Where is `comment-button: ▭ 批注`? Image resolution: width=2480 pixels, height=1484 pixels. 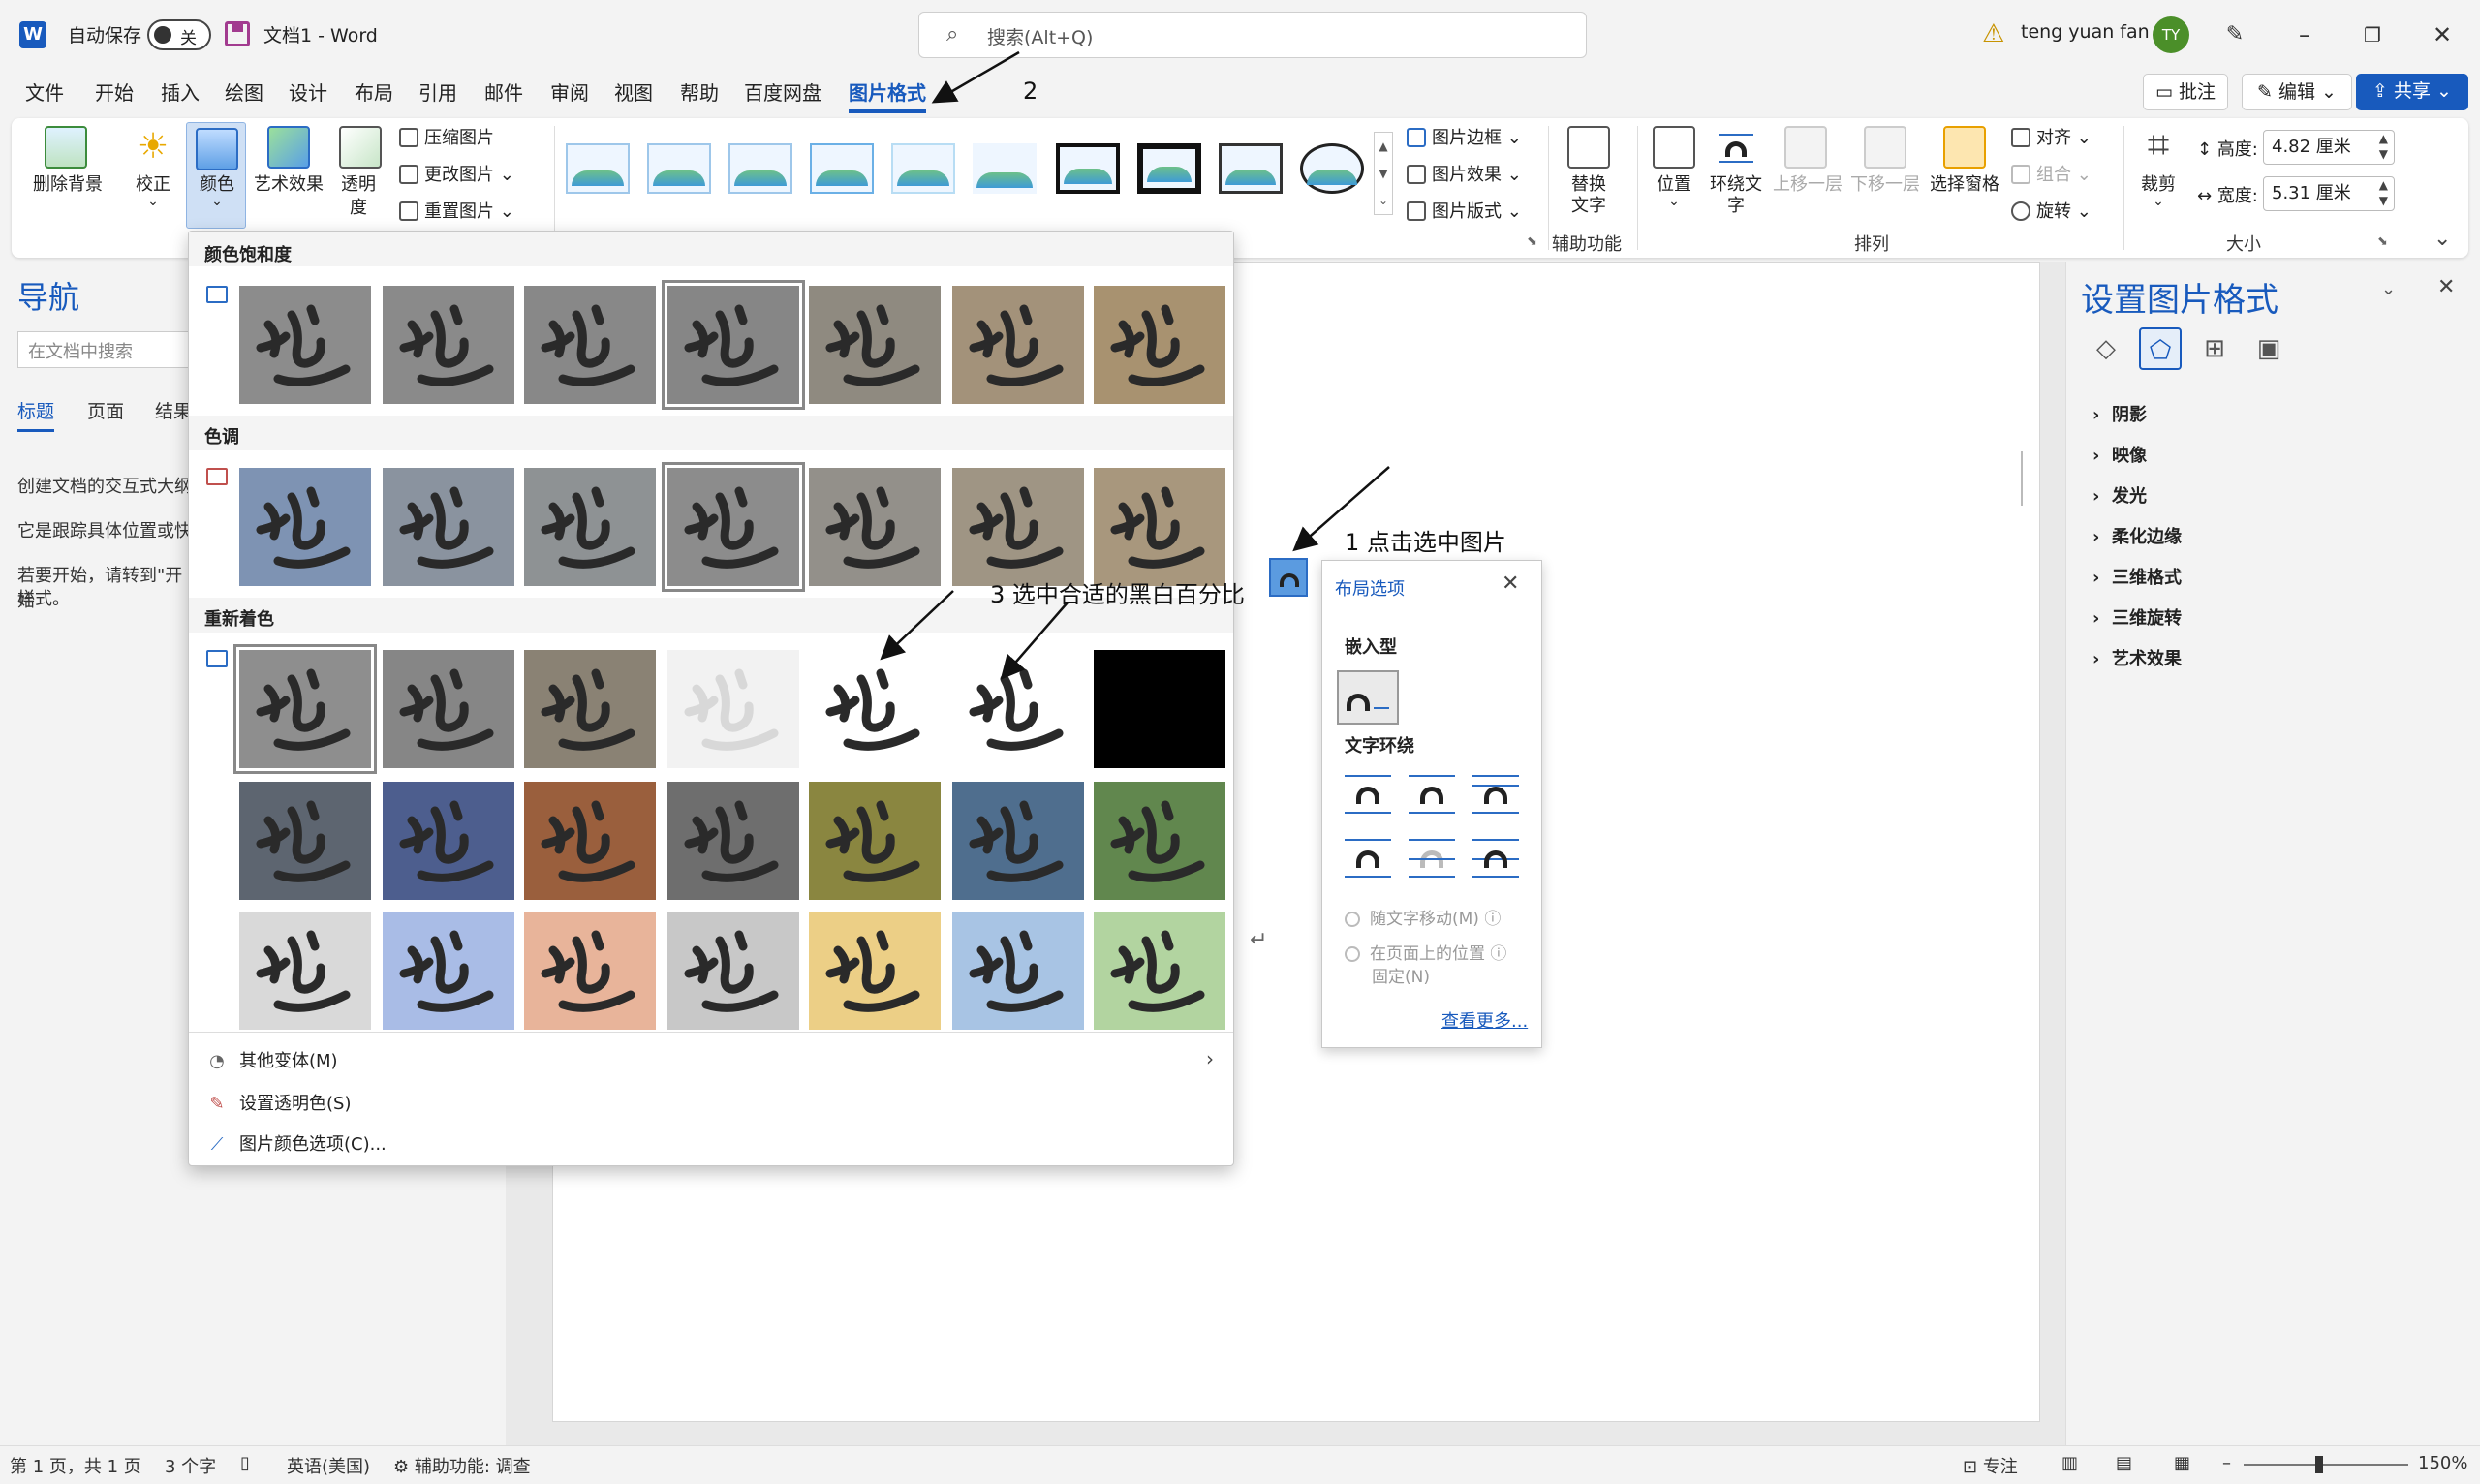
comment-button: ▭ 批注 is located at coordinates (2185, 92).